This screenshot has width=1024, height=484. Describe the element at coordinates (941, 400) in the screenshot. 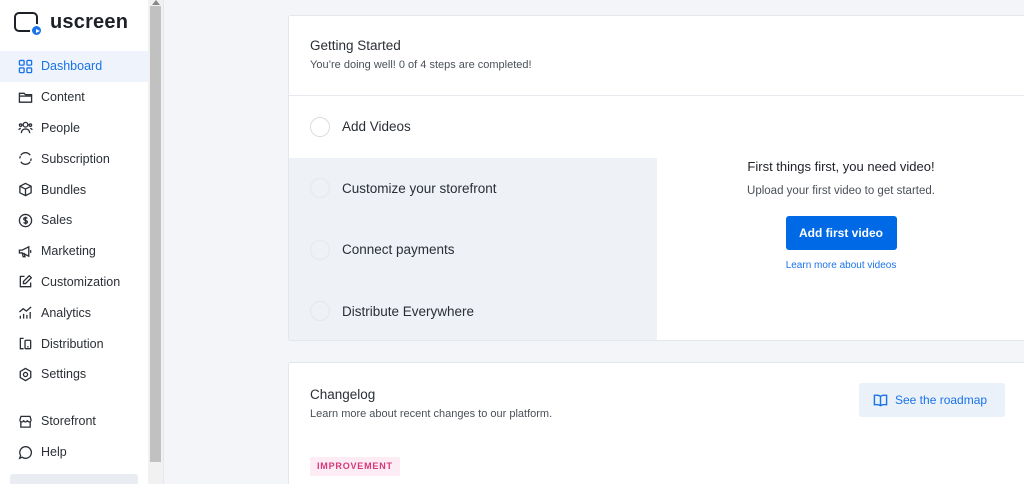

I see `see-roadmap-label: See the roadmap` at that location.